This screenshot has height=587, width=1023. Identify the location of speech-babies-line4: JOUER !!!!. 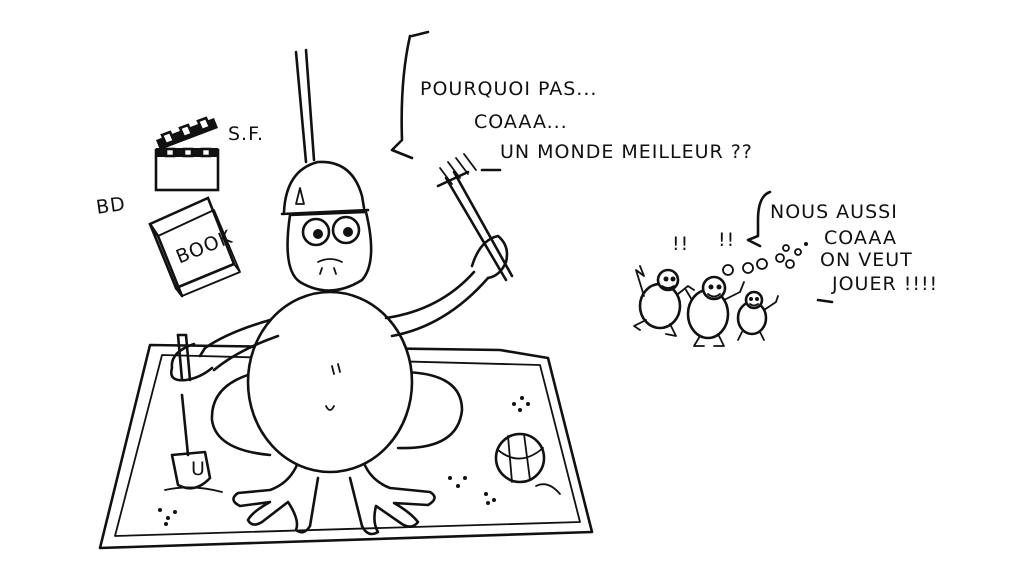
(884, 284).